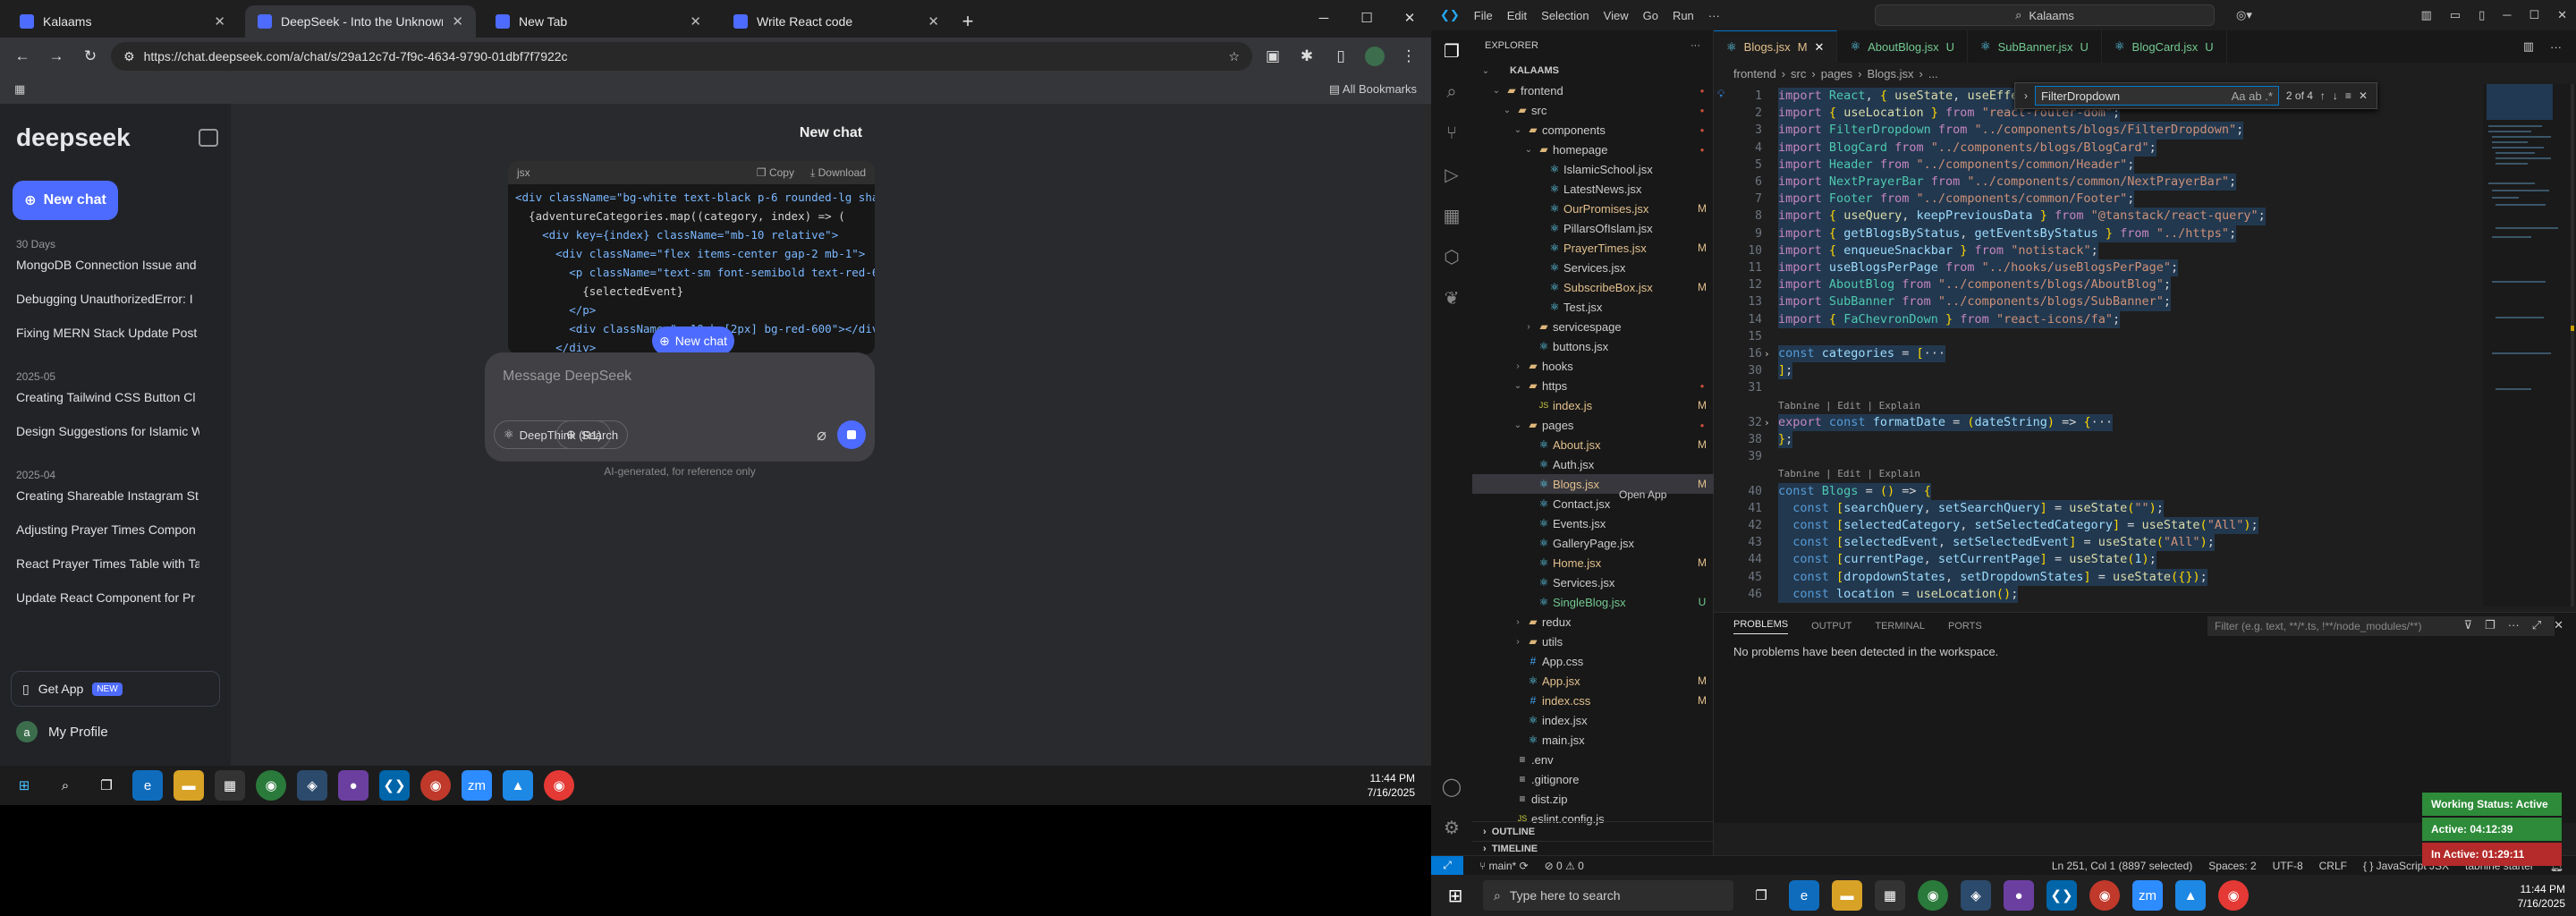 This screenshot has width=2576, height=916. What do you see at coordinates (107, 495) in the screenshot?
I see `chat-history-item: Creating Shareable Instagram St` at bounding box center [107, 495].